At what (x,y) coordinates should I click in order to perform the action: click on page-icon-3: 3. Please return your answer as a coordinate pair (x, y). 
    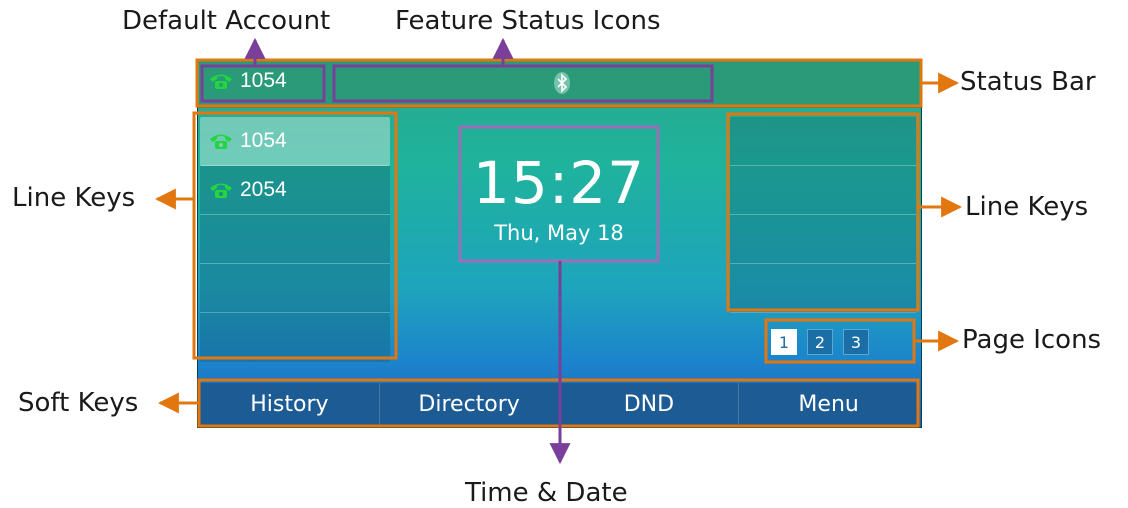
    Looking at the image, I should click on (856, 342).